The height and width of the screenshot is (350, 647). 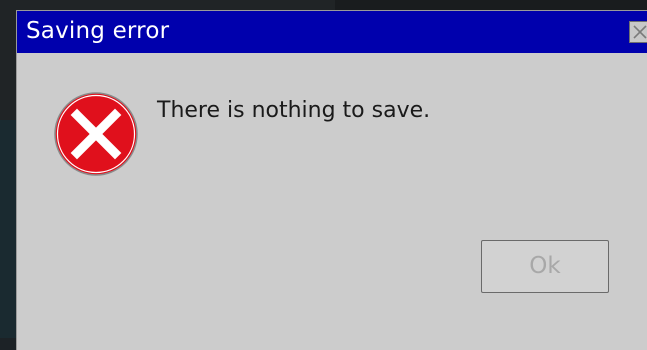 I want to click on close-icon, so click(x=640, y=32).